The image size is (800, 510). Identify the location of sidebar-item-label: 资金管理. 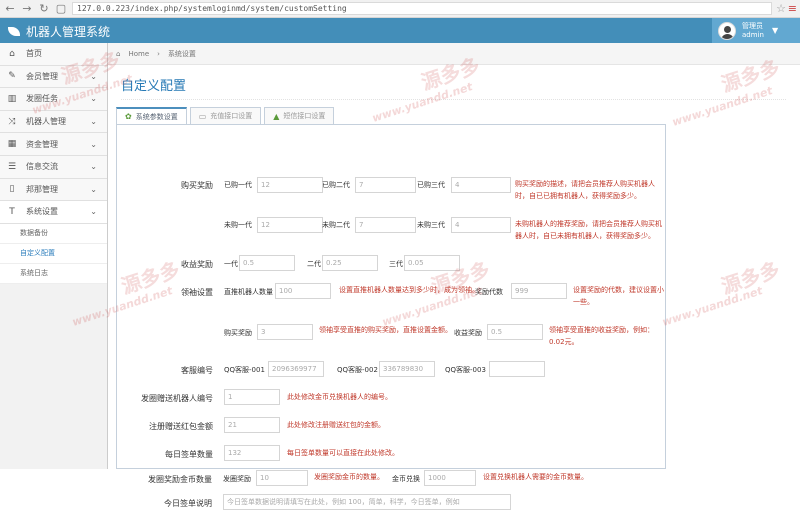
(42, 144).